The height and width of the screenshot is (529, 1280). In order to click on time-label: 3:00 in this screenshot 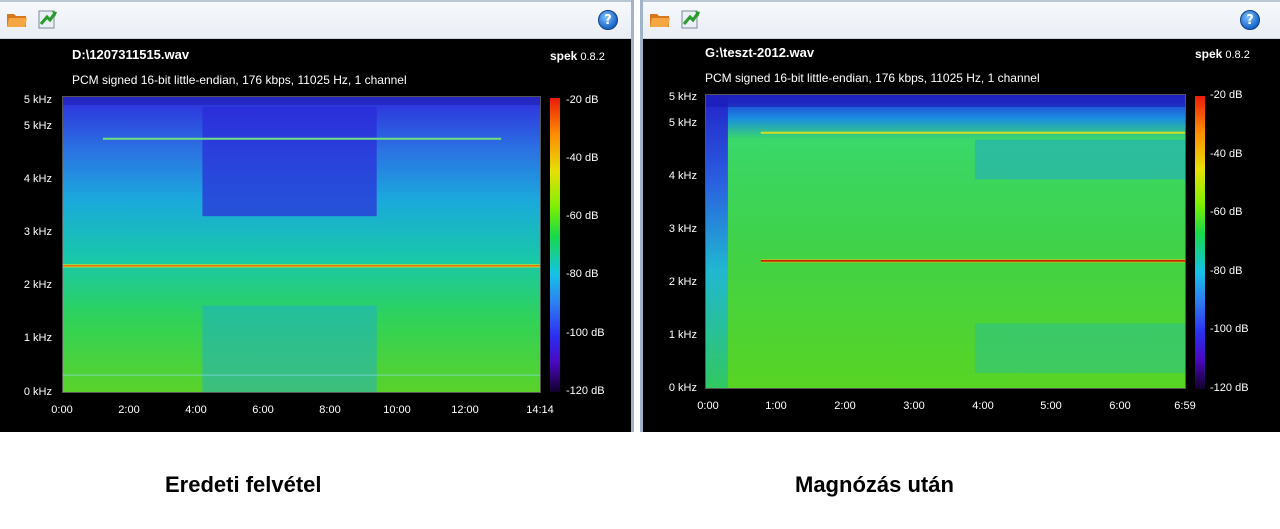, I will do `click(914, 406)`.